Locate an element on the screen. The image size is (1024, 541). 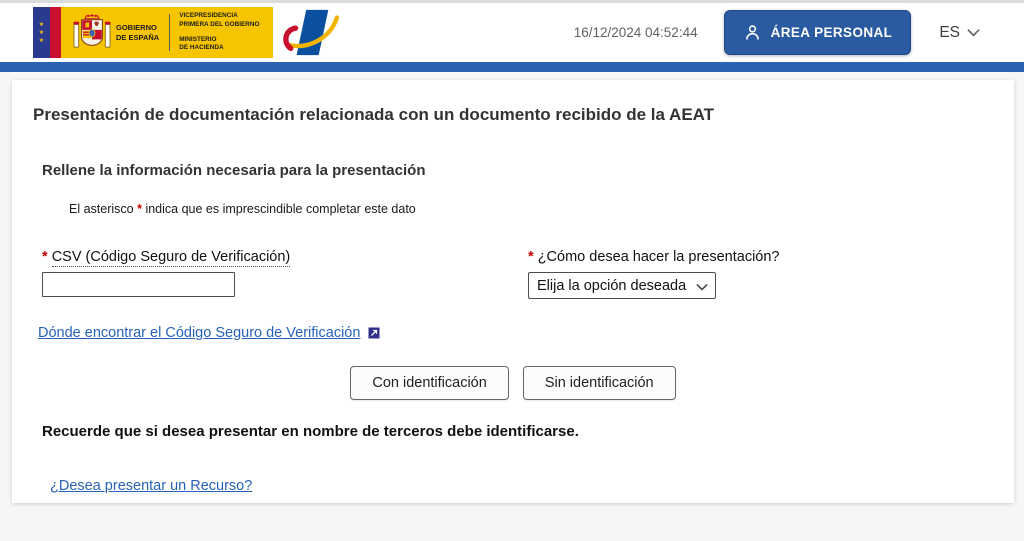
gobierno-text: GOBIERNO DE ESPAÑA is located at coordinates (137, 32).